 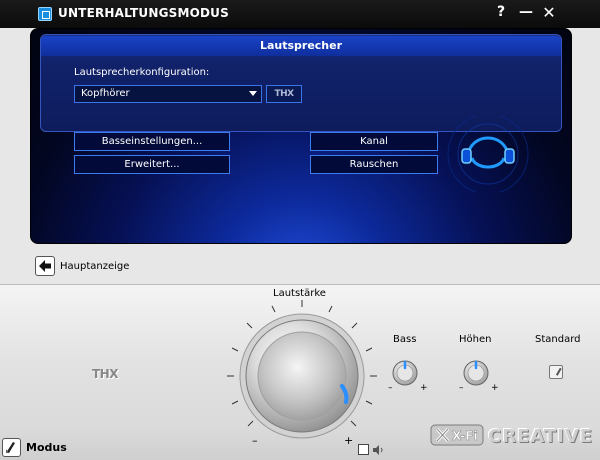 I want to click on volume-knob, so click(x=302, y=373).